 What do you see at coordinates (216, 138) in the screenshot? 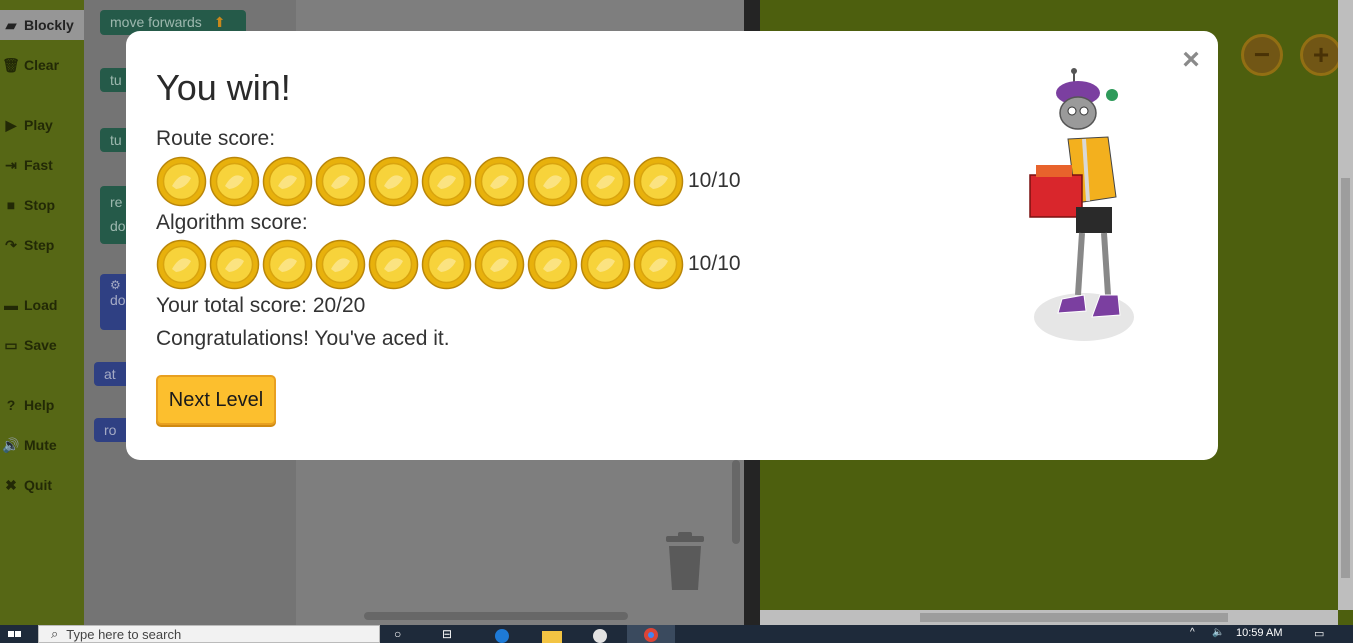
I see `route-score-label: Route score:` at bounding box center [216, 138].